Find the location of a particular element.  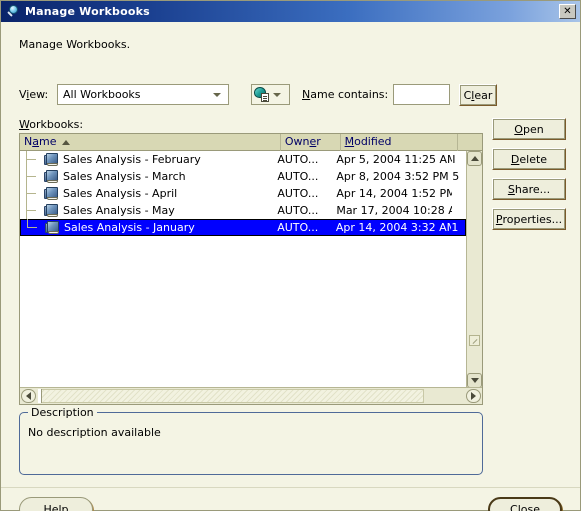

workbooks-label: Workbooks: is located at coordinates (51, 124).